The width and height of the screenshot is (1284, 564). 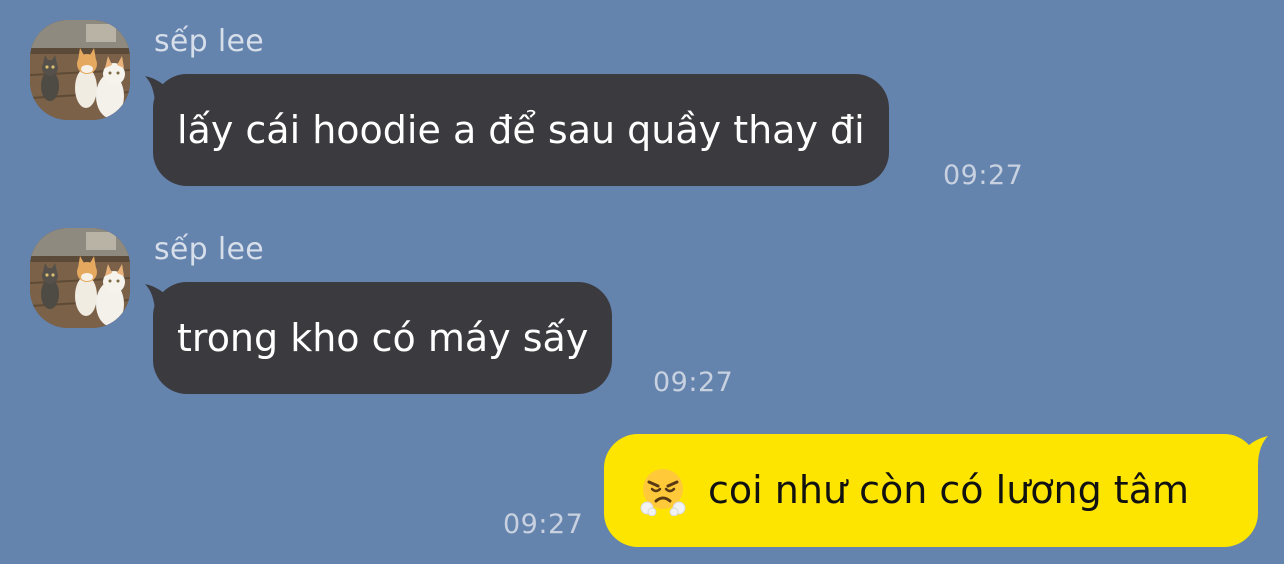 What do you see at coordinates (949, 490) in the screenshot?
I see `message-text: coi như còn có lương tâm` at bounding box center [949, 490].